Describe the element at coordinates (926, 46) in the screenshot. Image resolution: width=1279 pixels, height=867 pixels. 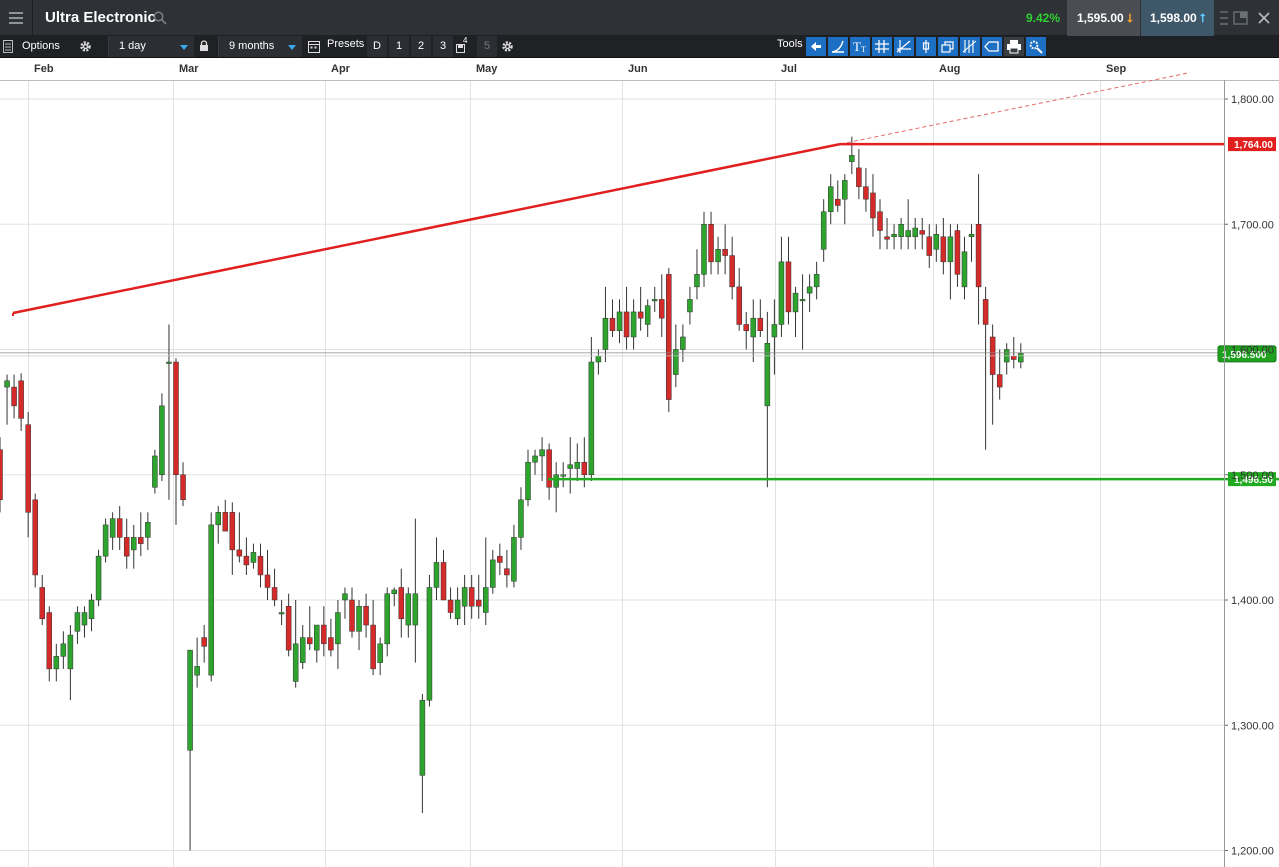
I see `candle-tool-icon` at that location.